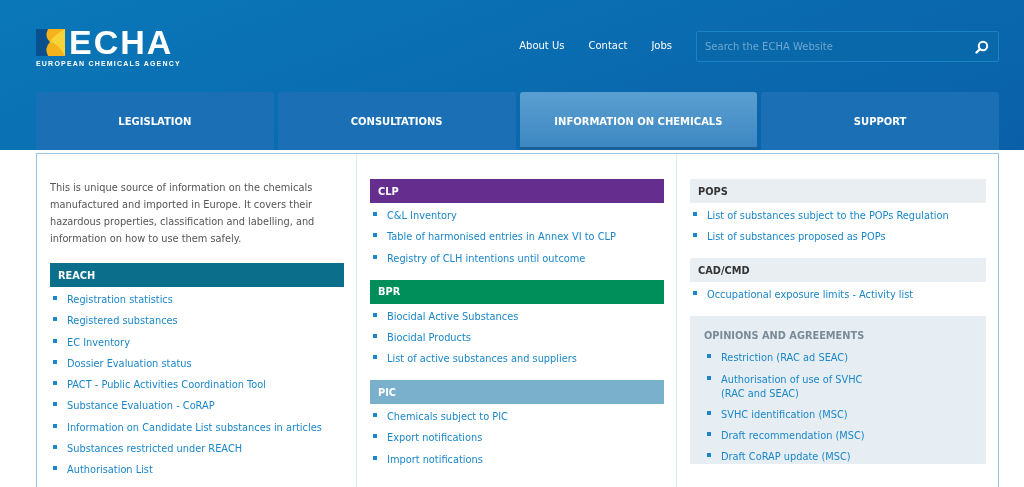 This screenshot has height=487, width=1024. I want to click on section-header: CLP, so click(517, 191).